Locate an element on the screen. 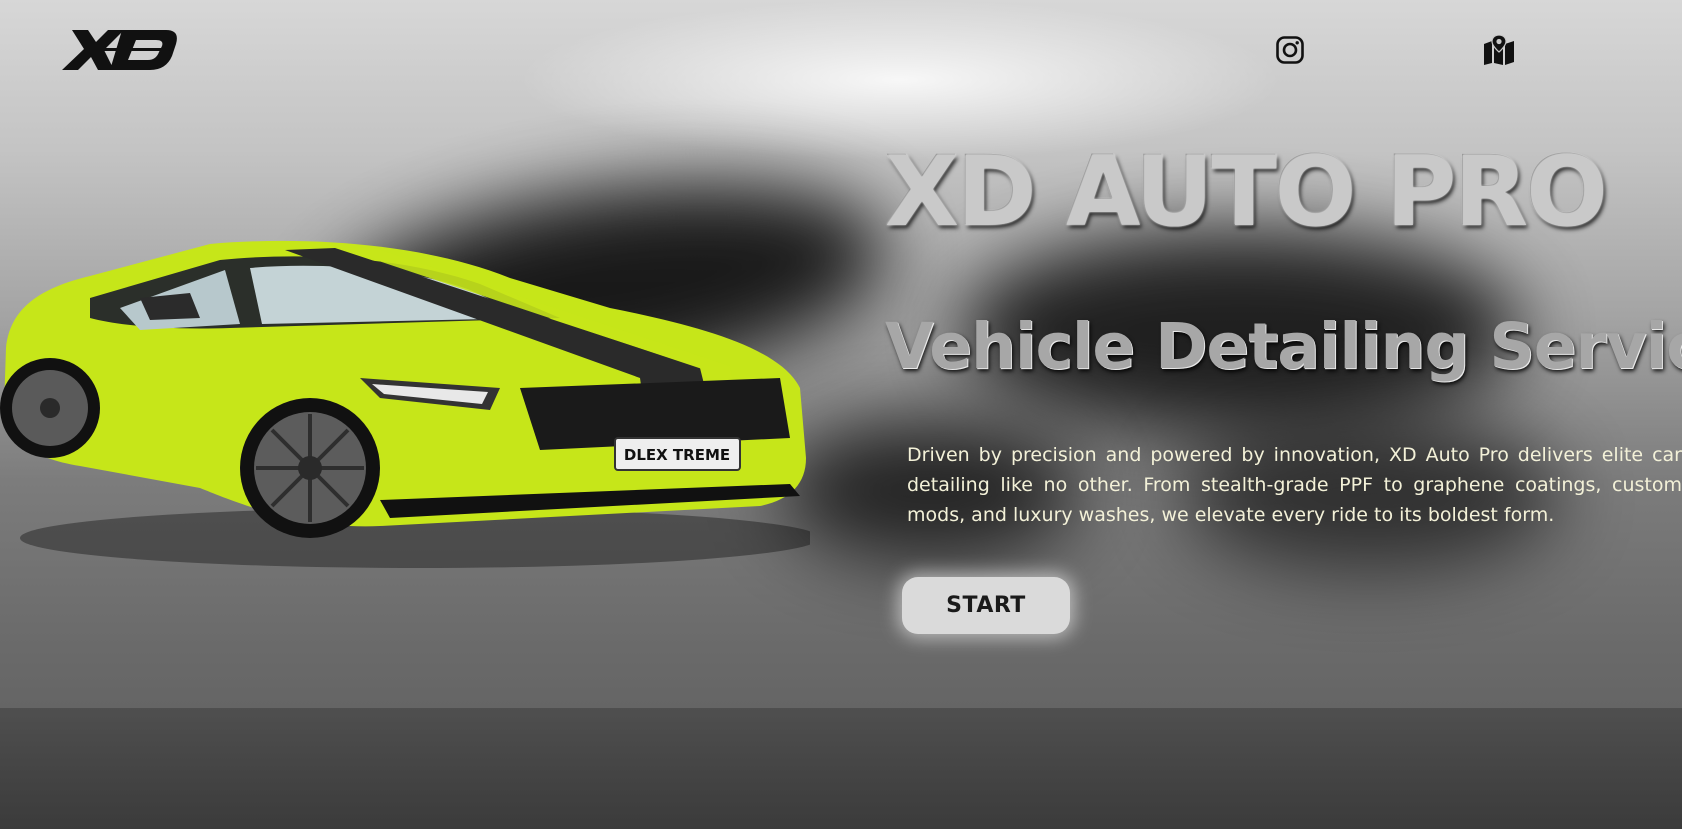 Image resolution: width=1682 pixels, height=829 pixels. instagram-link is located at coordinates (1290, 50).